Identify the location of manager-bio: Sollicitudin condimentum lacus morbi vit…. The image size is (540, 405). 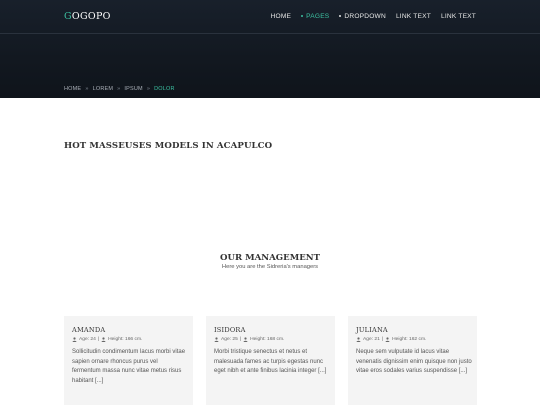
(129, 366).